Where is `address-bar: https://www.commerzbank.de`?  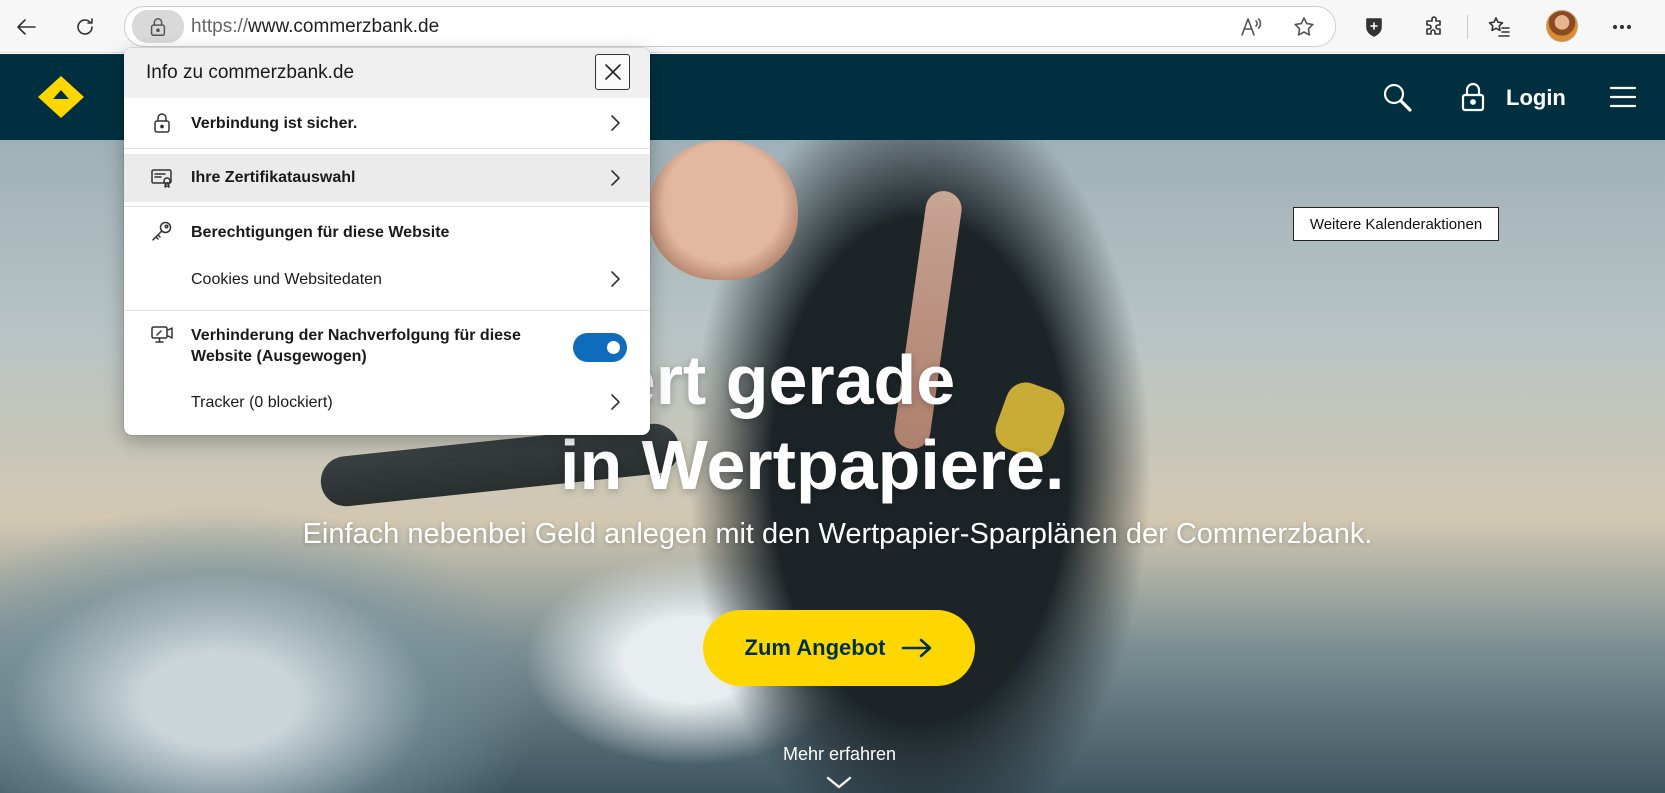 address-bar: https://www.commerzbank.de is located at coordinates (730, 26).